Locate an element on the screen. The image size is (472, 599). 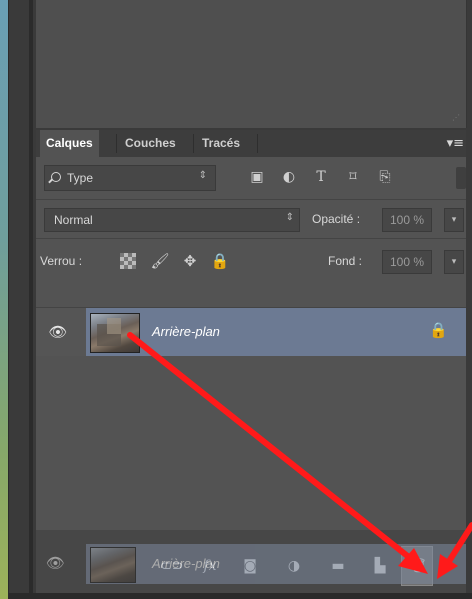
layers-bottom-bar: ⊂⊃ fx ◙ ◑ ▬ ▙ 🗑 👁 Arrière-plan is located at coordinates (251, 564).